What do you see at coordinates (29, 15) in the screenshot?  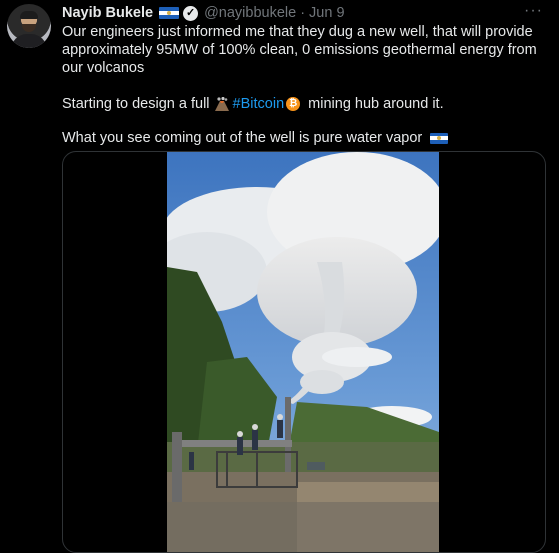 I see `avatar-hair` at bounding box center [29, 15].